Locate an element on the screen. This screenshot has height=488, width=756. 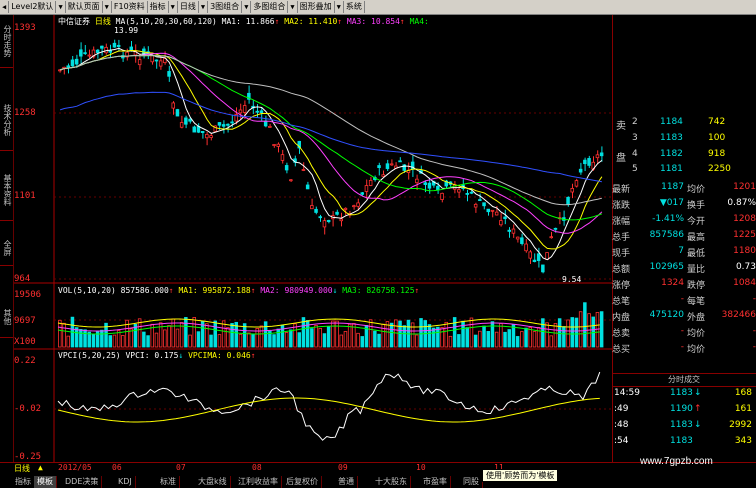
bottom-tab: 指标 is located at coordinates (23, 482).